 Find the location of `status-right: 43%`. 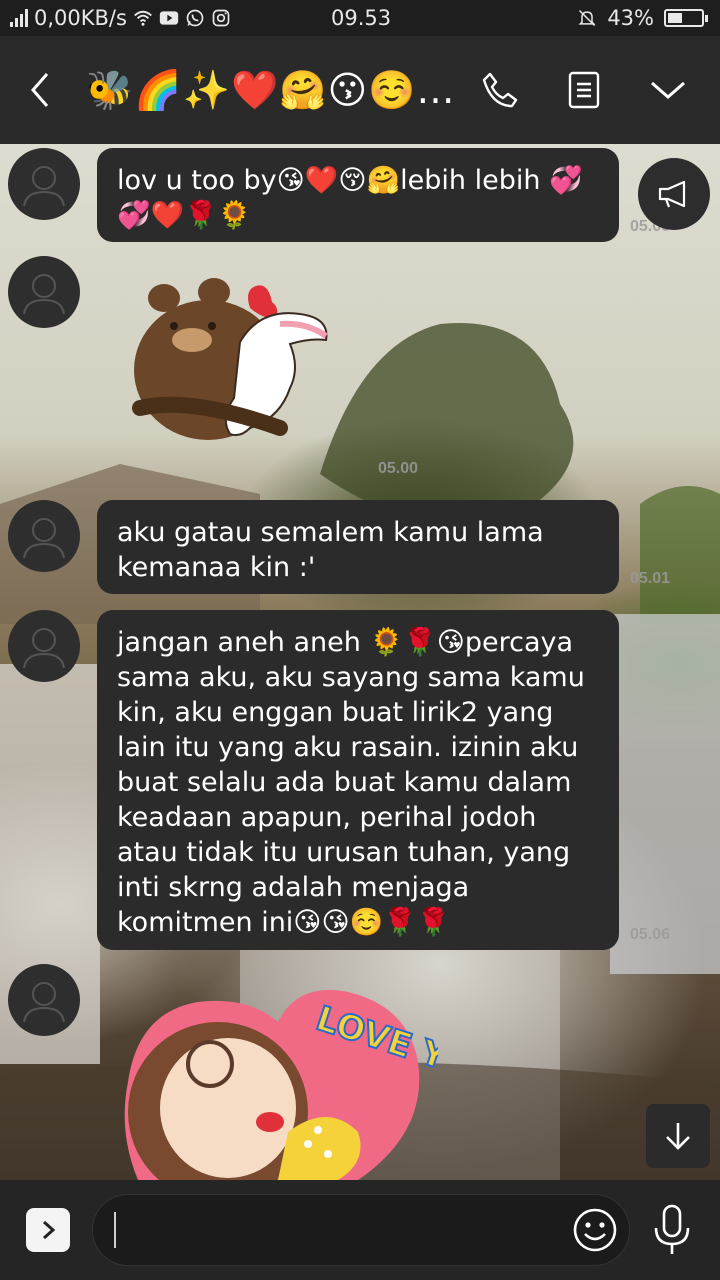

status-right: 43% is located at coordinates (642, 18).